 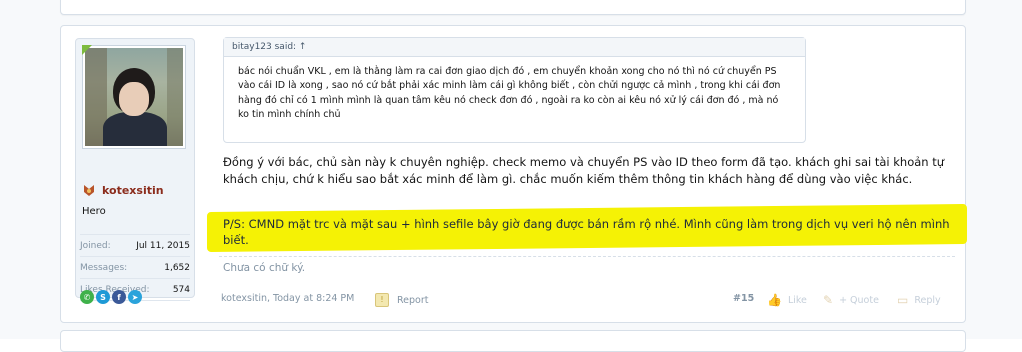 What do you see at coordinates (111, 297) in the screenshot?
I see `social-icons: ✆ S f ➤` at bounding box center [111, 297].